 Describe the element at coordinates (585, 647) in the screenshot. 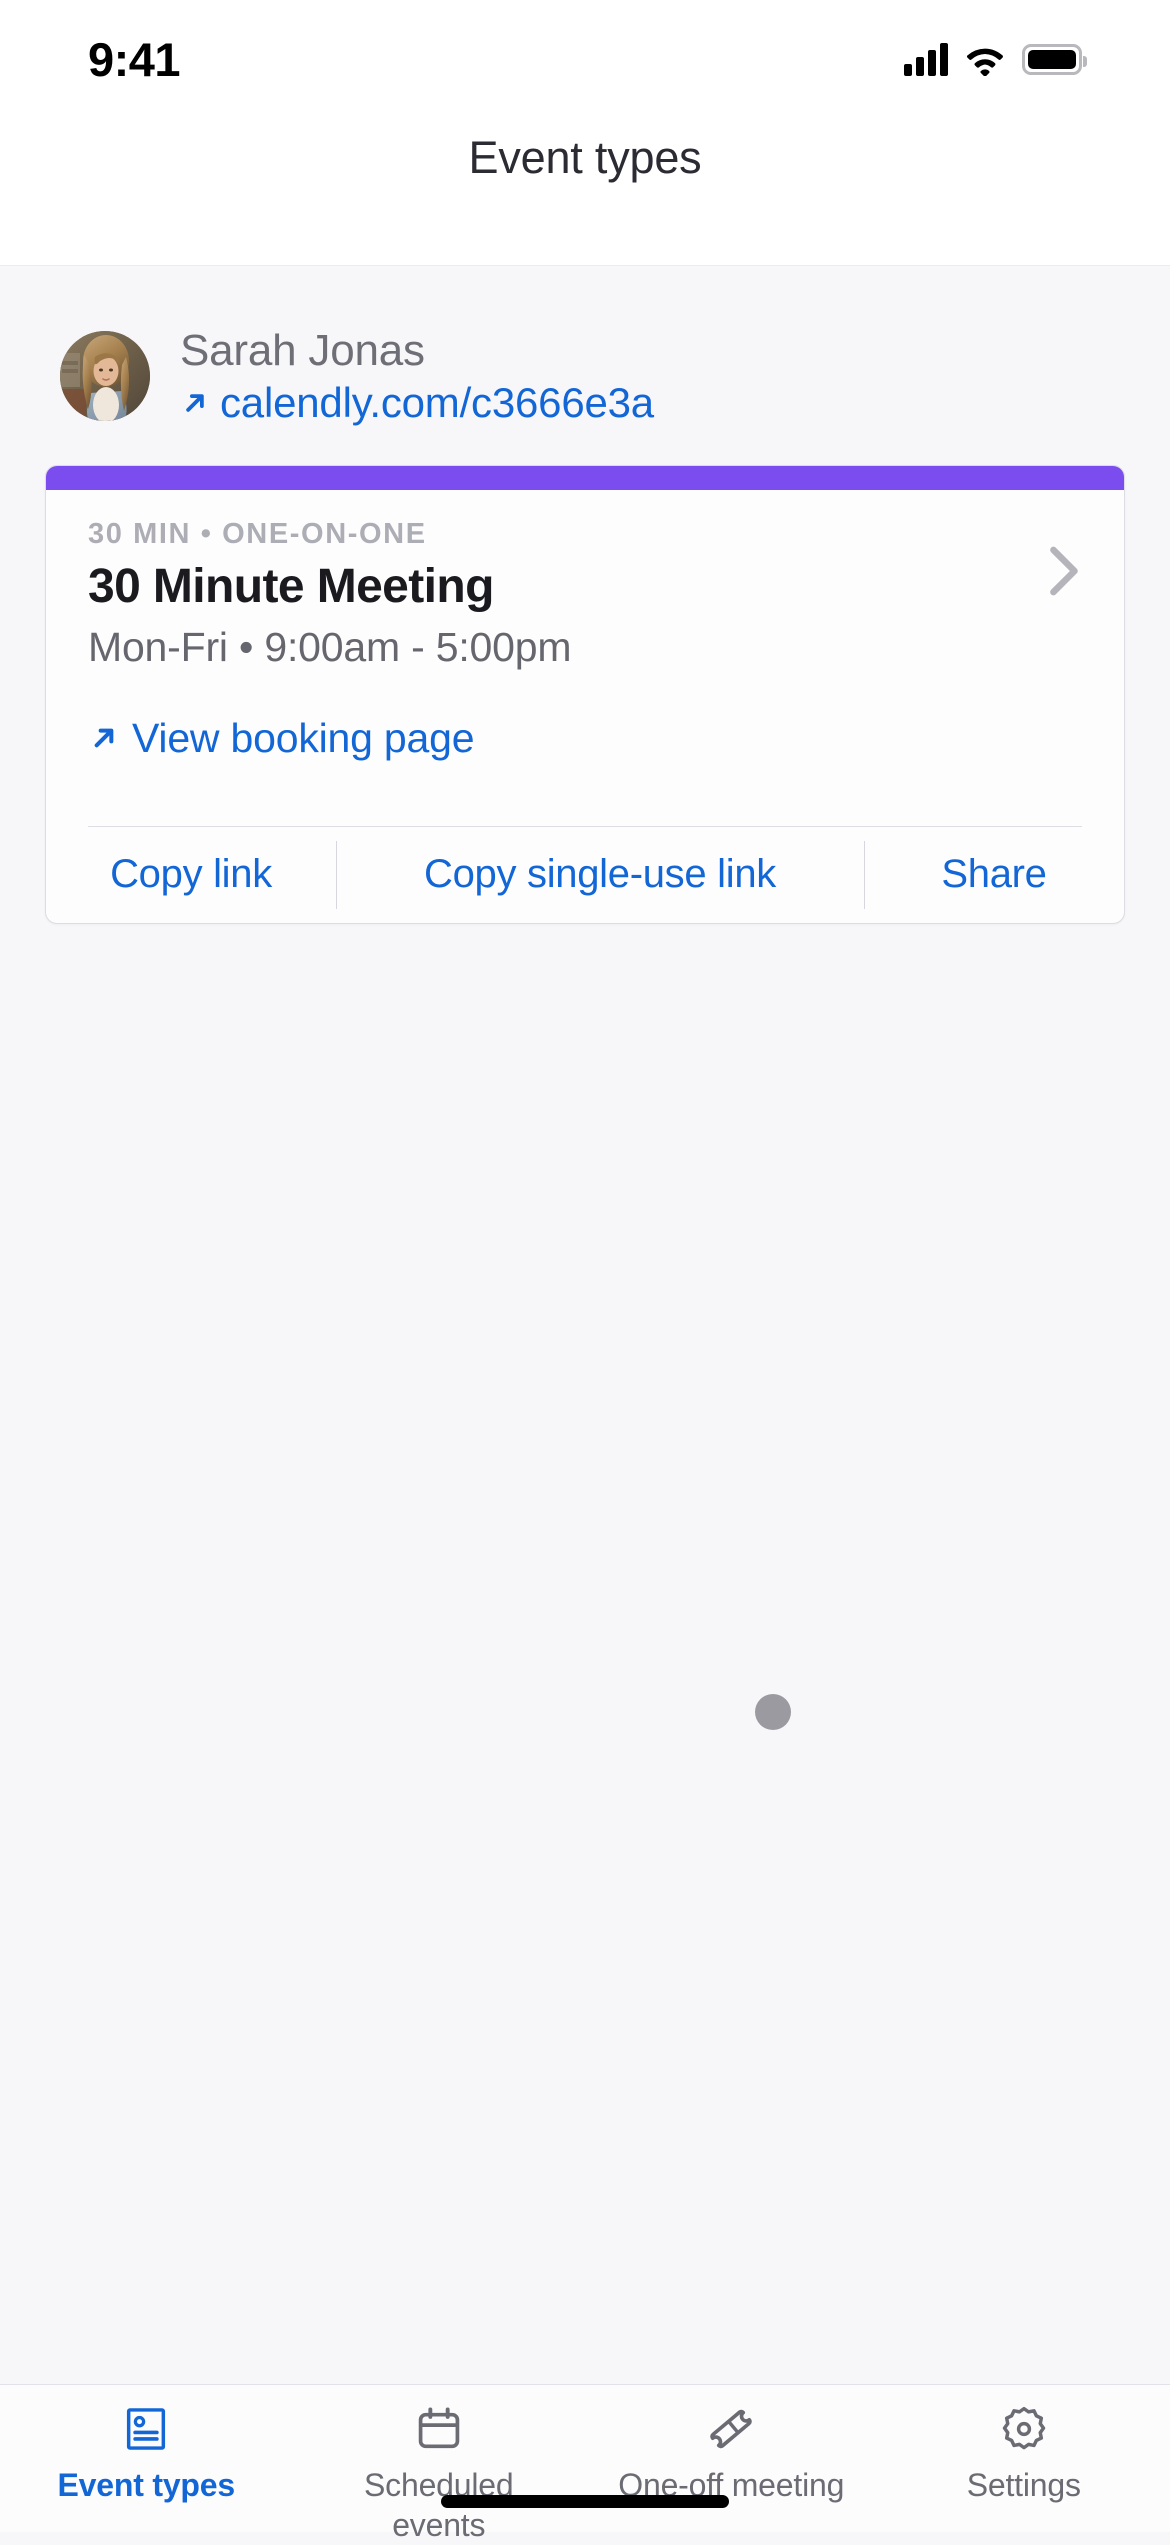

I see `event-card-schedule: Mon-Fri • 9:00am - 5:00pm` at that location.